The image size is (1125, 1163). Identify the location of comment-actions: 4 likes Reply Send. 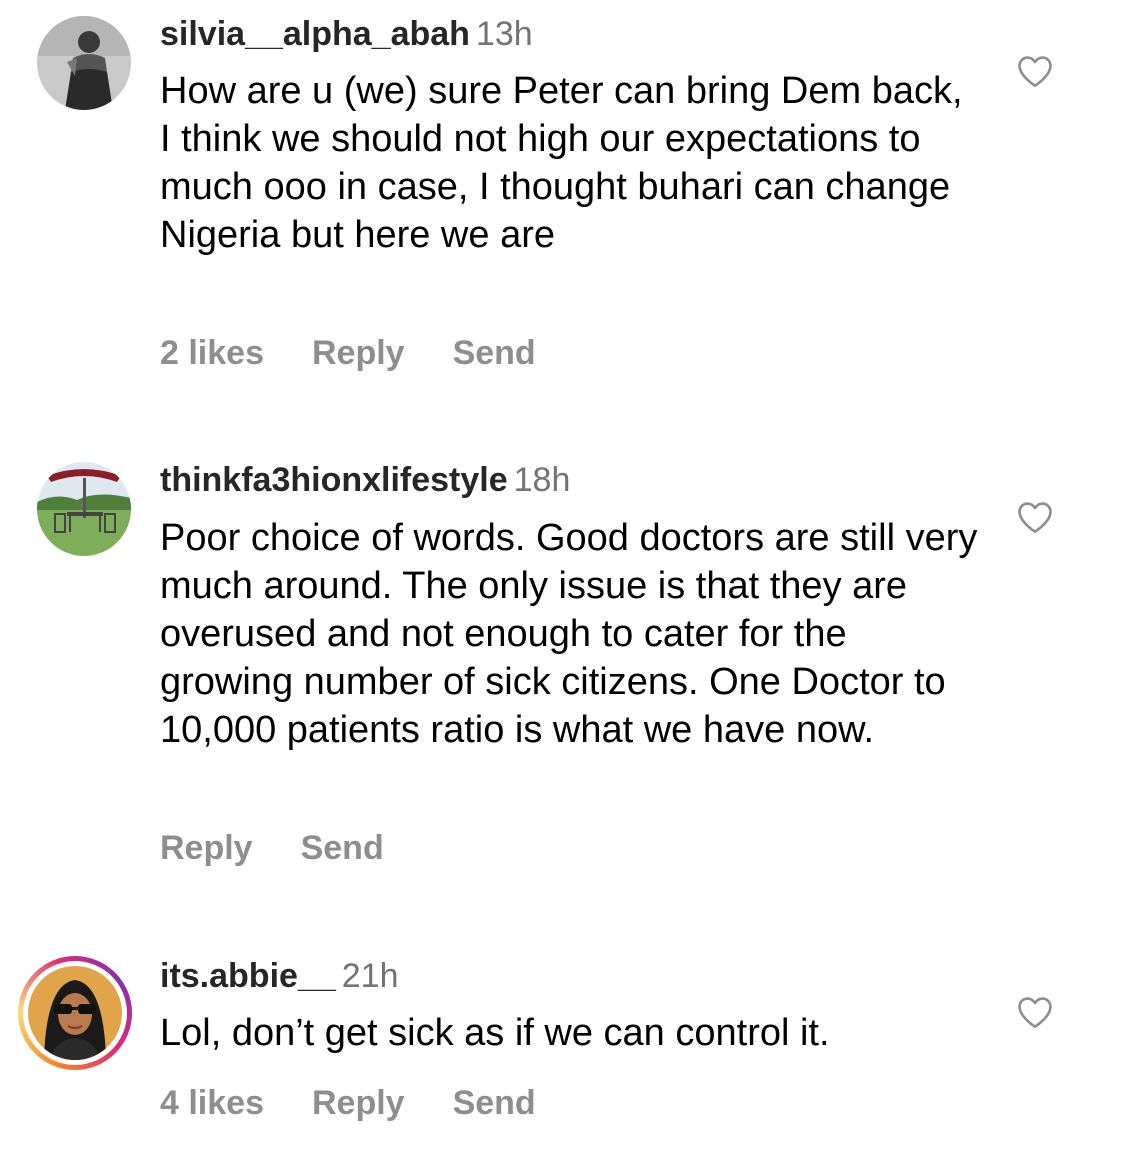
(372, 1103).